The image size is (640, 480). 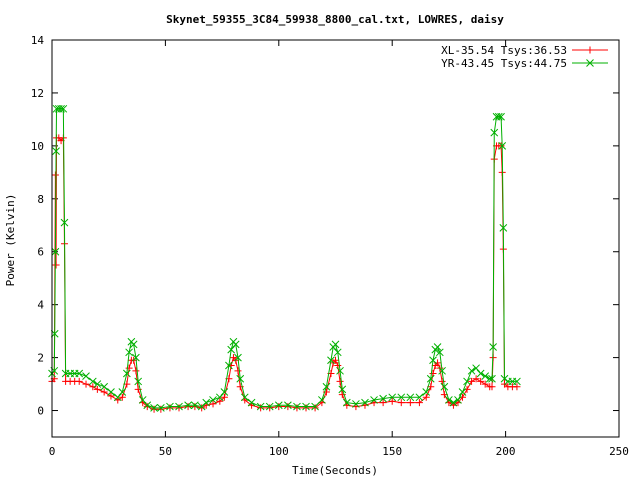 What do you see at coordinates (40, 358) in the screenshot?
I see `y-tick-label-1: 2` at bounding box center [40, 358].